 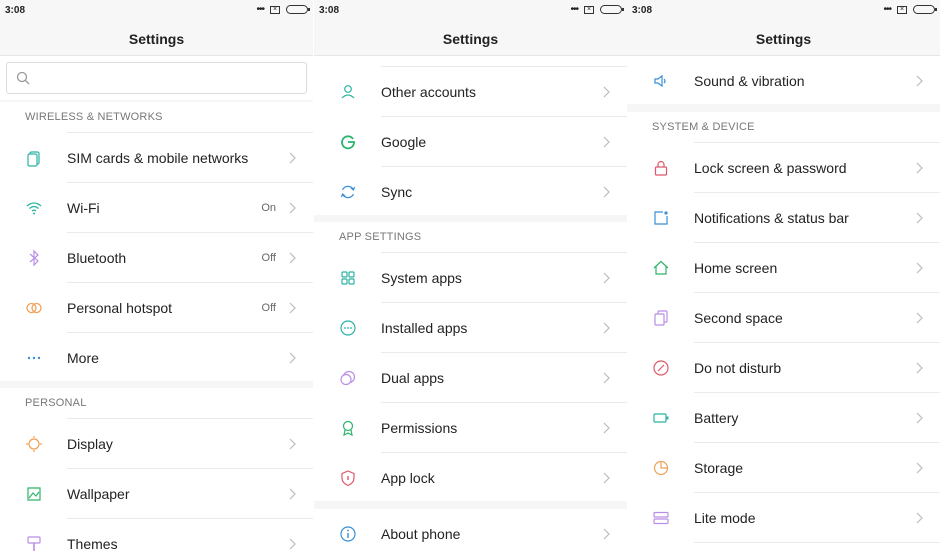 I want to click on row-home-screen: Home screen, so click(x=783, y=268).